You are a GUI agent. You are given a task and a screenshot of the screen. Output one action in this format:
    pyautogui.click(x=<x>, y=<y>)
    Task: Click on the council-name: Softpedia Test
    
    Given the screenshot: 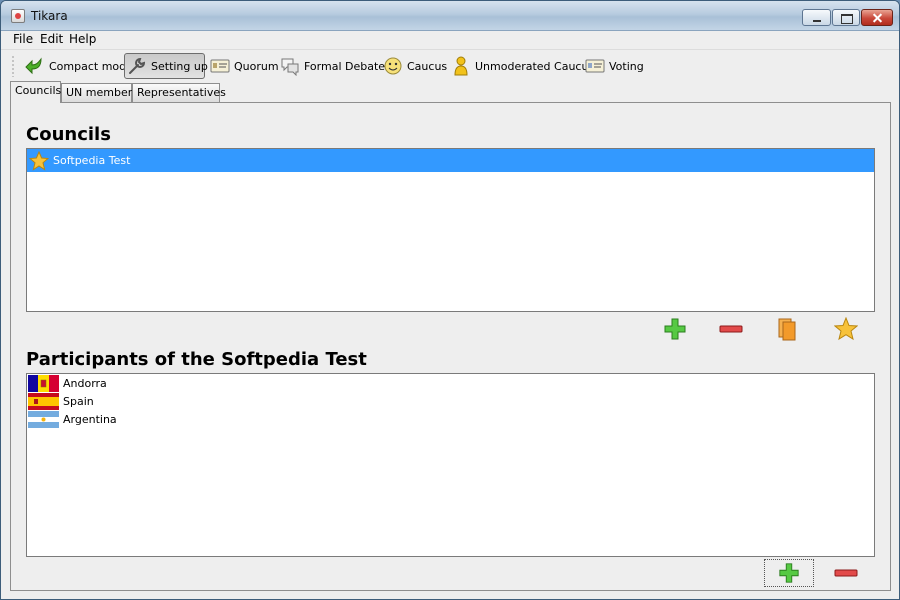 What is the action you would take?
    pyautogui.click(x=92, y=160)
    